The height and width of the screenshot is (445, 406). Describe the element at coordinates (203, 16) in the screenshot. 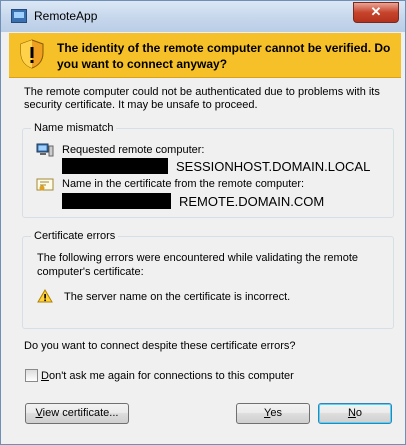

I see `title-bar: RemoteApp ✕` at that location.